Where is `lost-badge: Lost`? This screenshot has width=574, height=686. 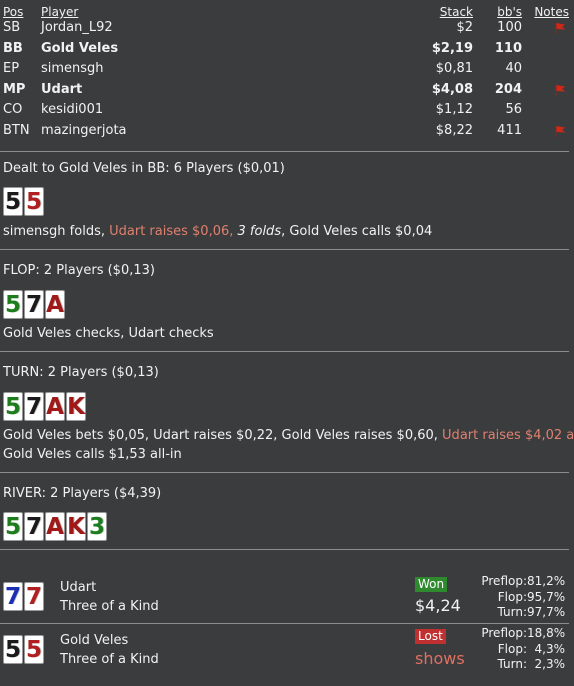
lost-badge: Lost is located at coordinates (430, 636).